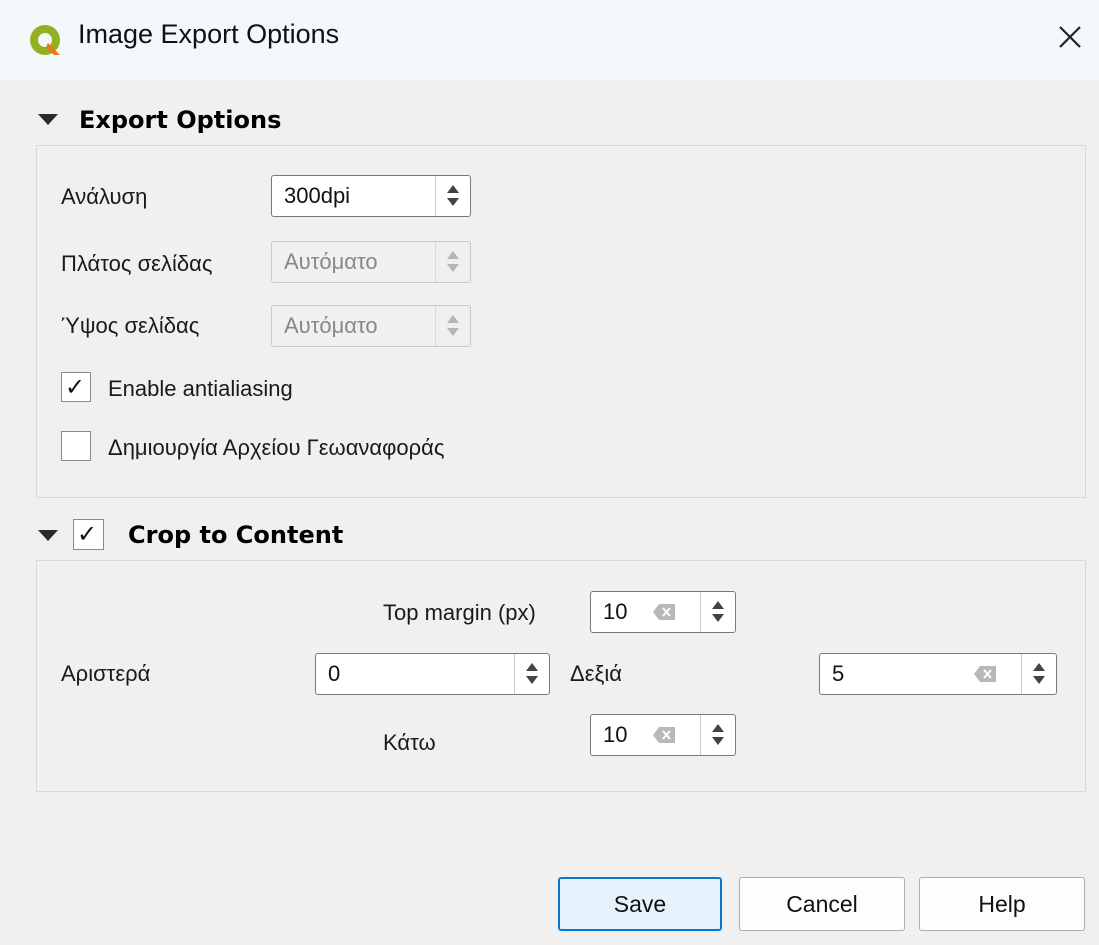  Describe the element at coordinates (838, 673) in the screenshot. I see `right-margin-value: 5` at that location.